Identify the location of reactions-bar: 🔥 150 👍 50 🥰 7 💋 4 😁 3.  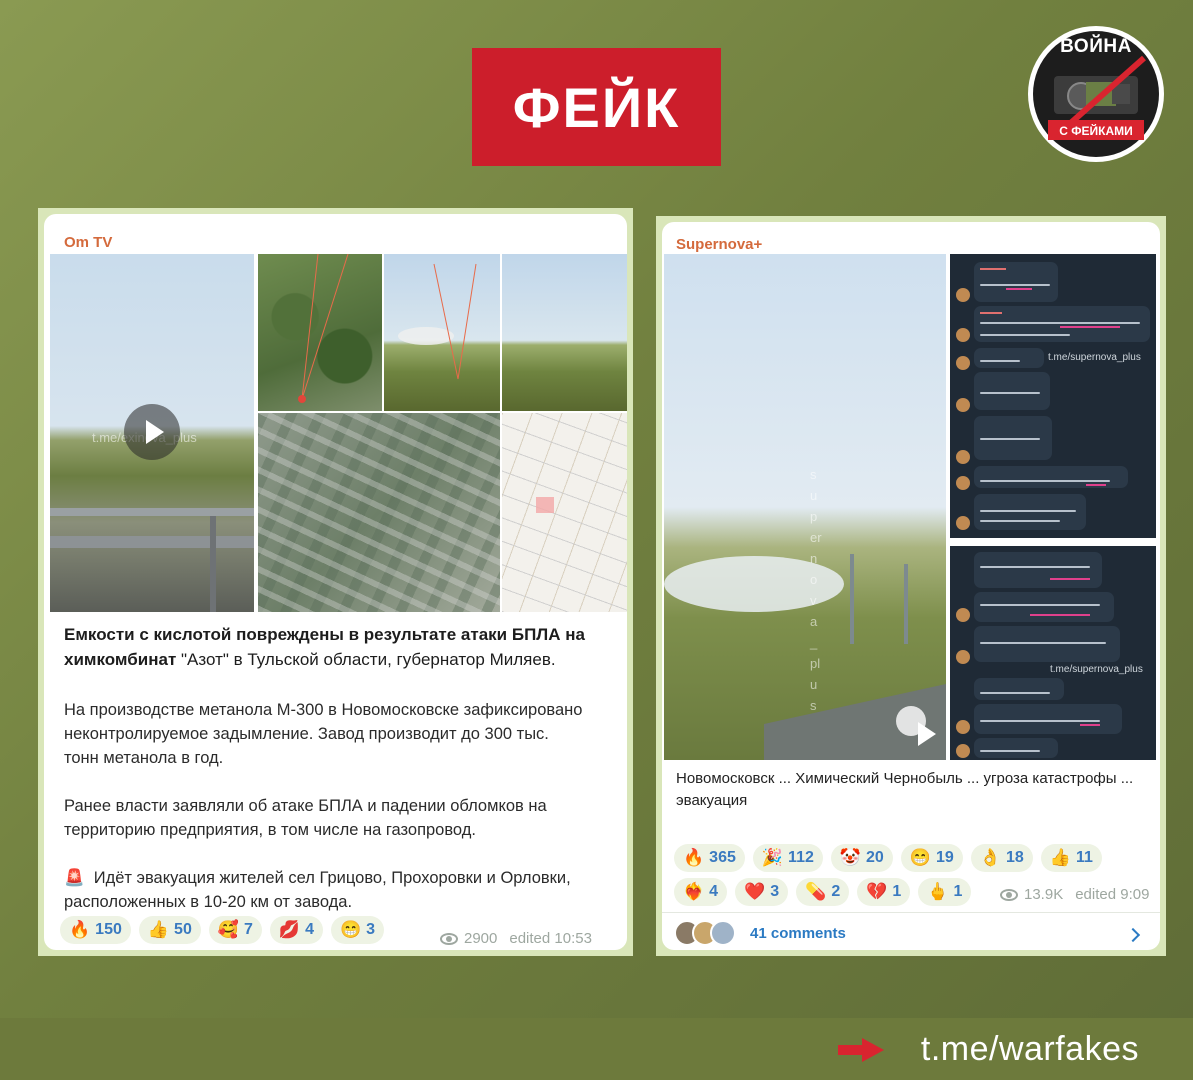
(250, 930).